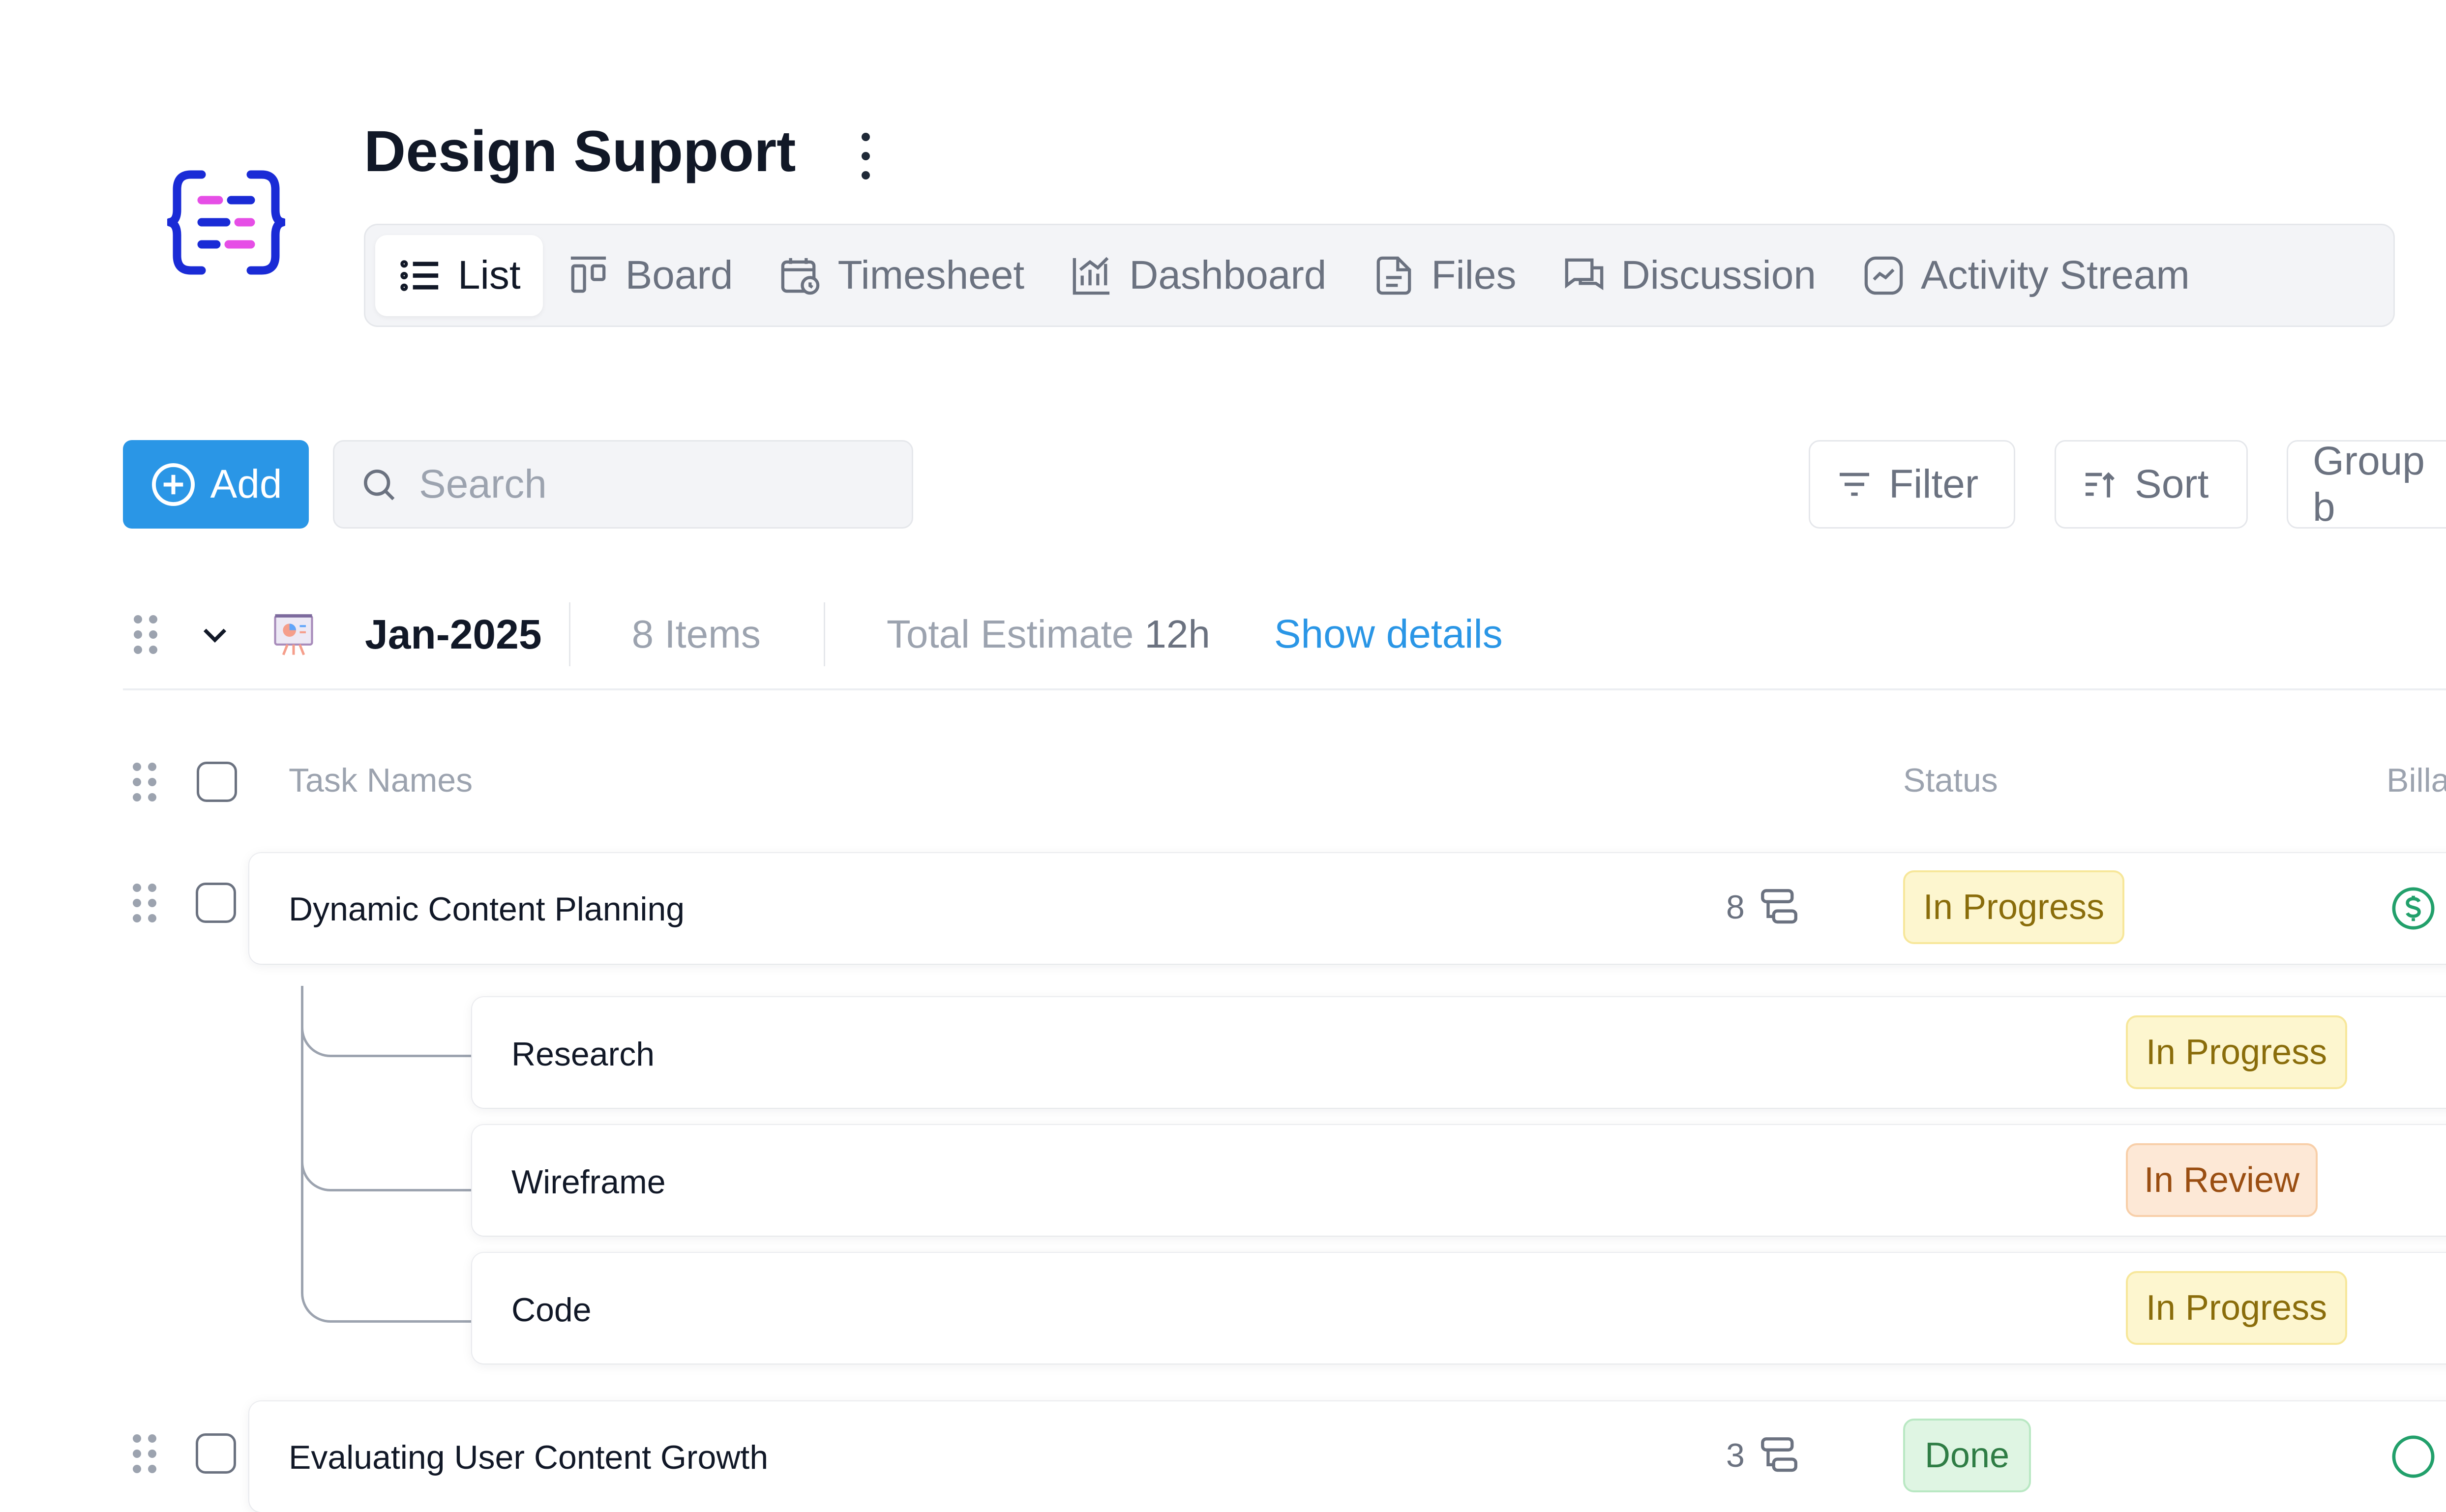 The width and height of the screenshot is (2446, 1512). What do you see at coordinates (588, 274) in the screenshot?
I see `board-icon` at bounding box center [588, 274].